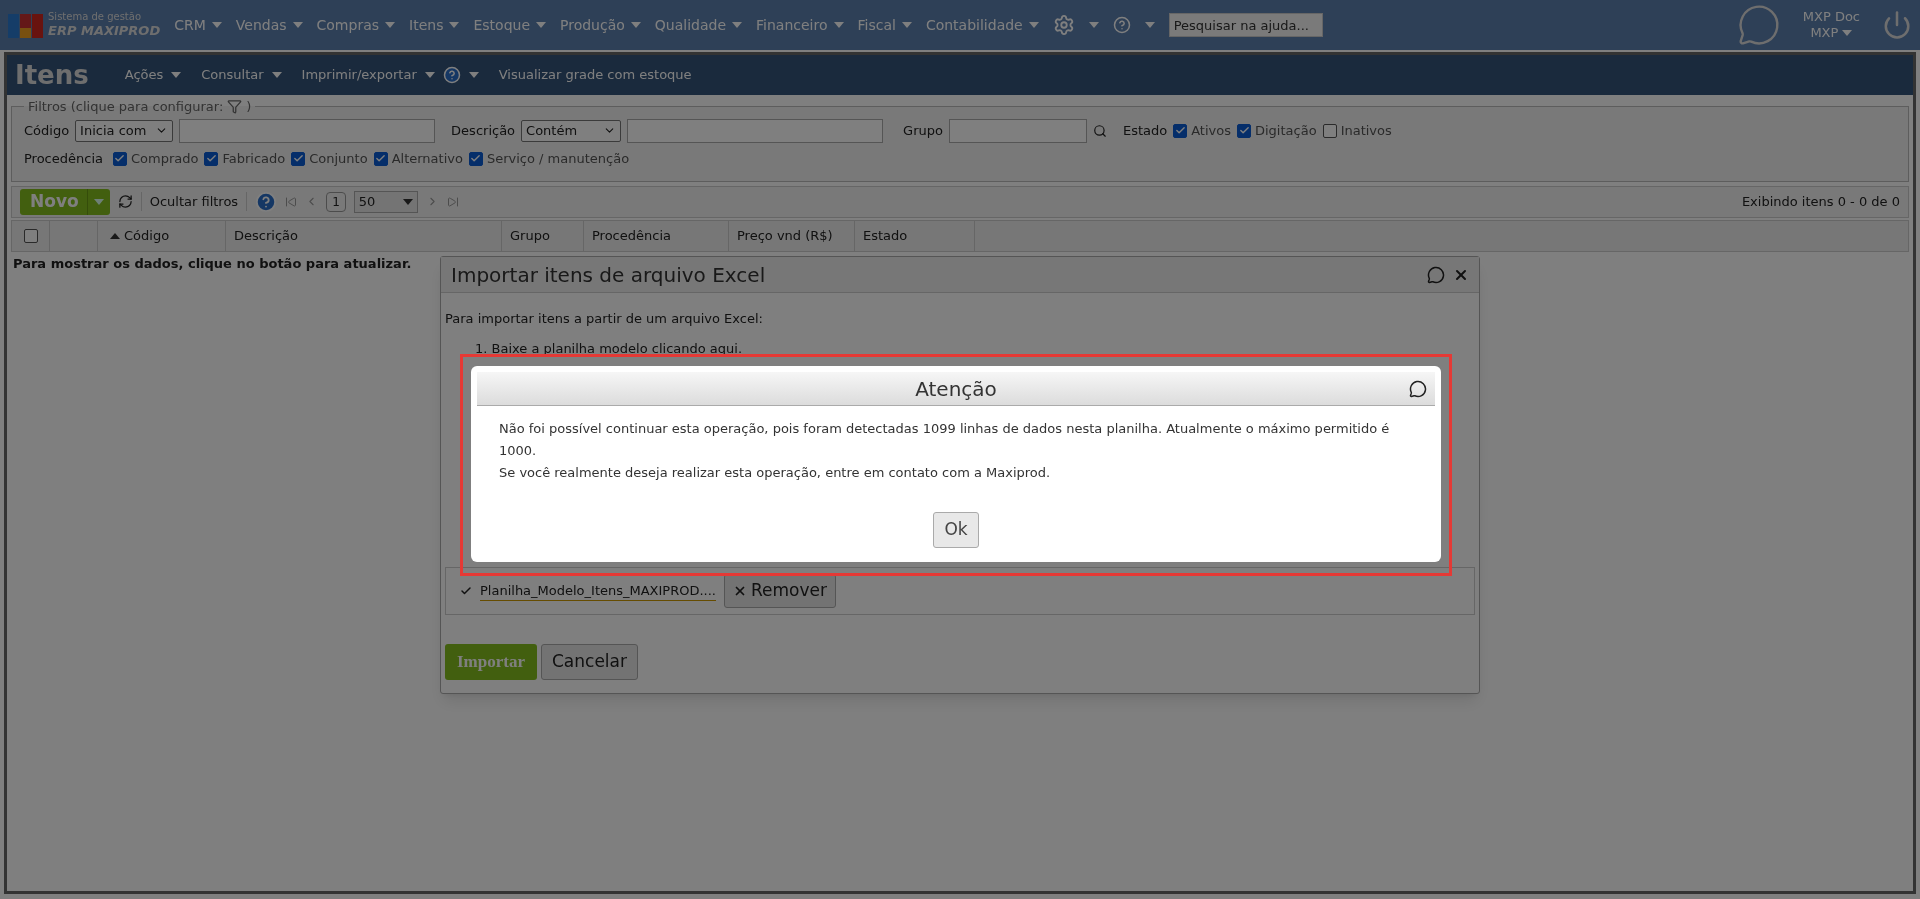  I want to click on cancel-button: Cancelar, so click(589, 662).